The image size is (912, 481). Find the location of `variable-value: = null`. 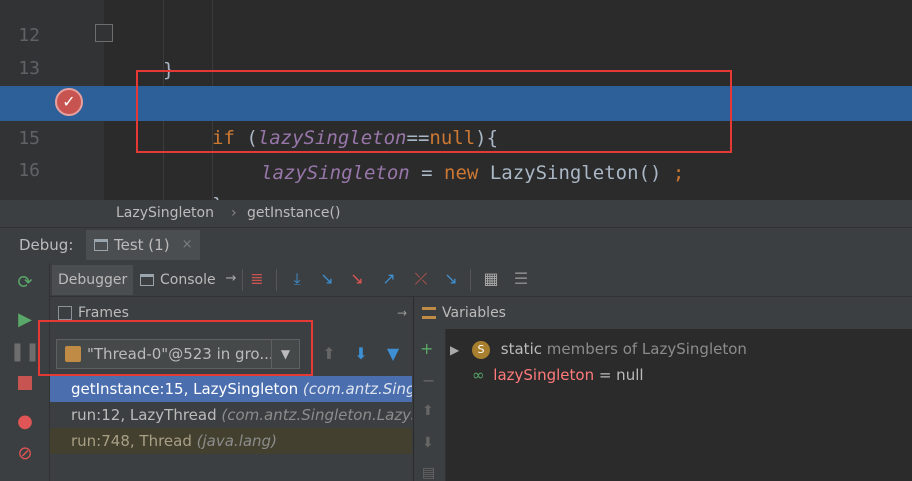

variable-value: = null is located at coordinates (619, 375).